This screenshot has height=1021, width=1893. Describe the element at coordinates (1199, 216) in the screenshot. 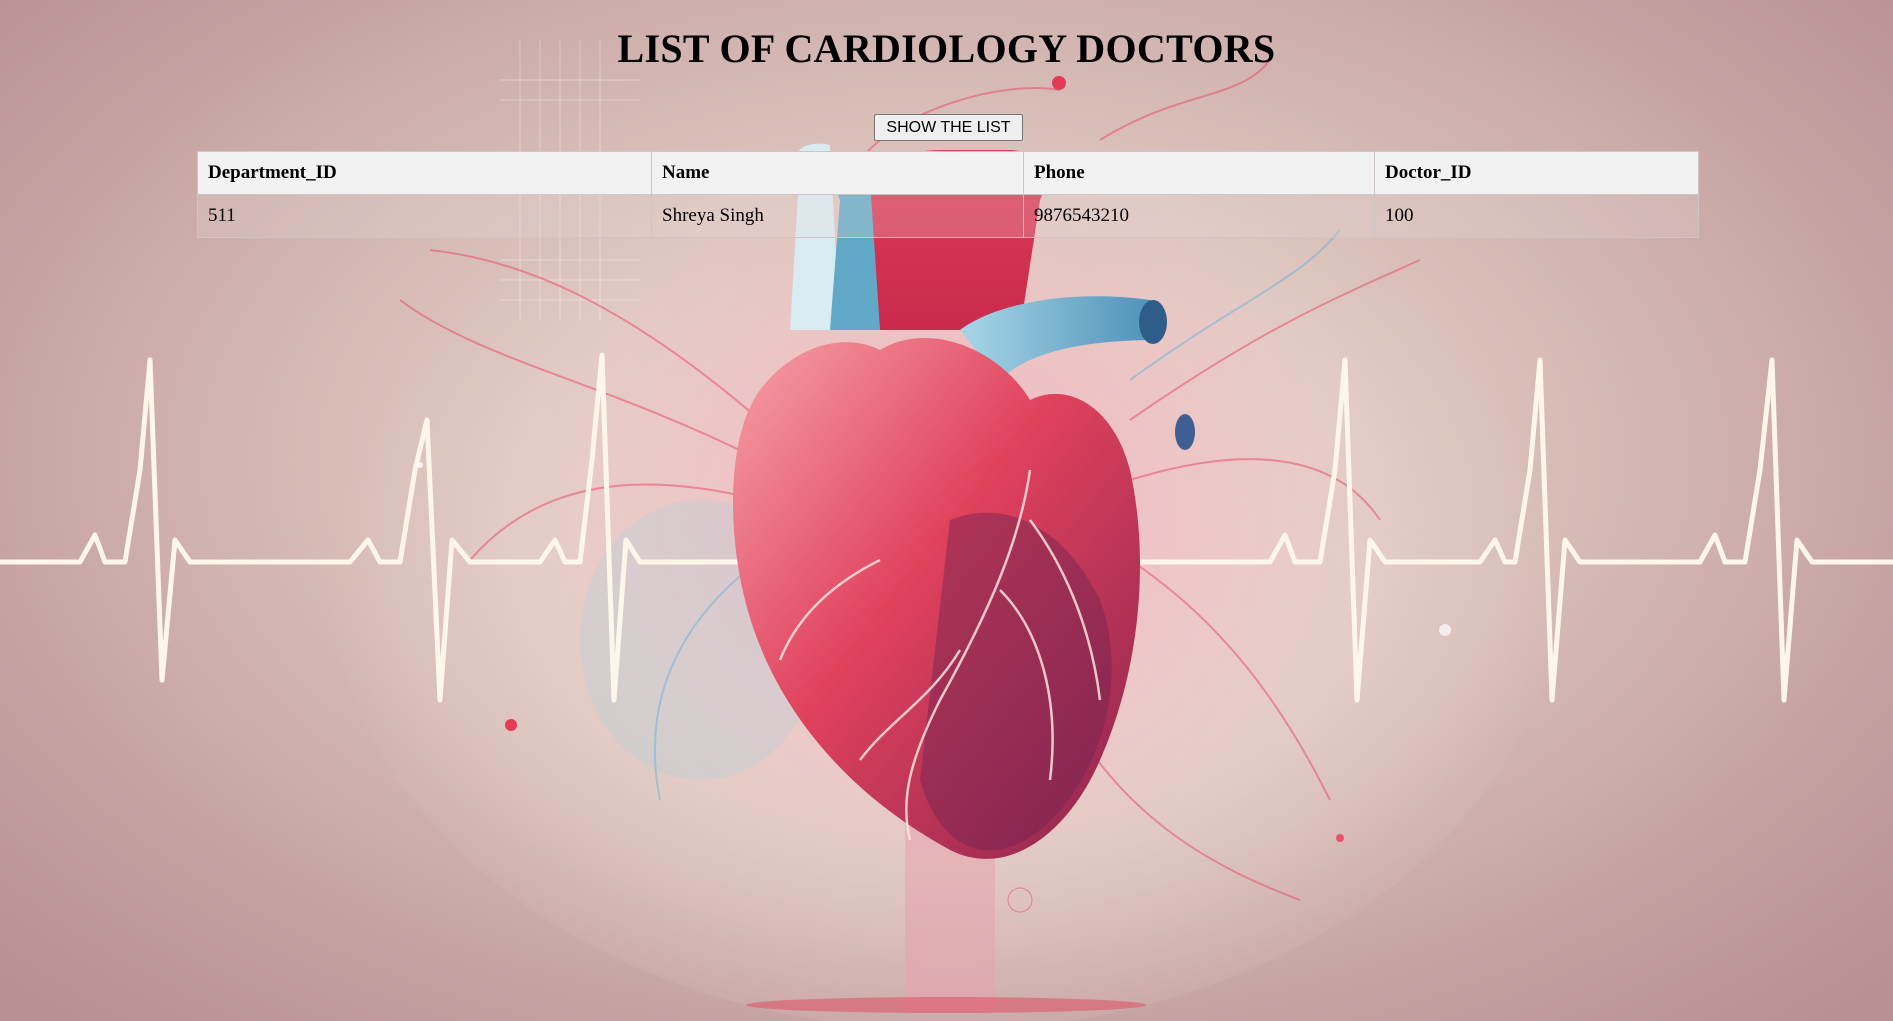

I see `cell-phone: 9876543210` at that location.